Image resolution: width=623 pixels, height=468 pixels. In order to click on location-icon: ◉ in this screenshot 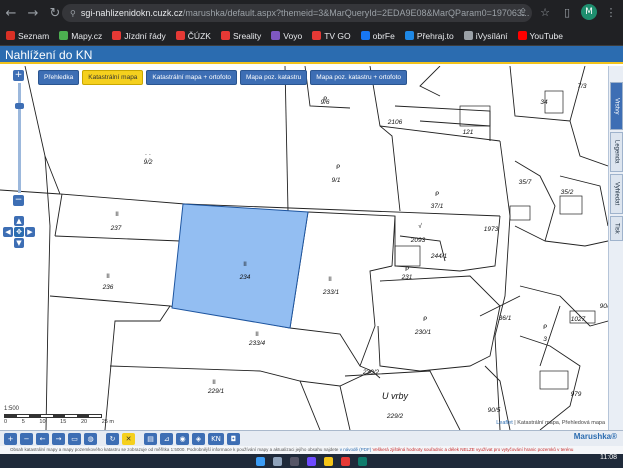, I will do `click(182, 438)`.